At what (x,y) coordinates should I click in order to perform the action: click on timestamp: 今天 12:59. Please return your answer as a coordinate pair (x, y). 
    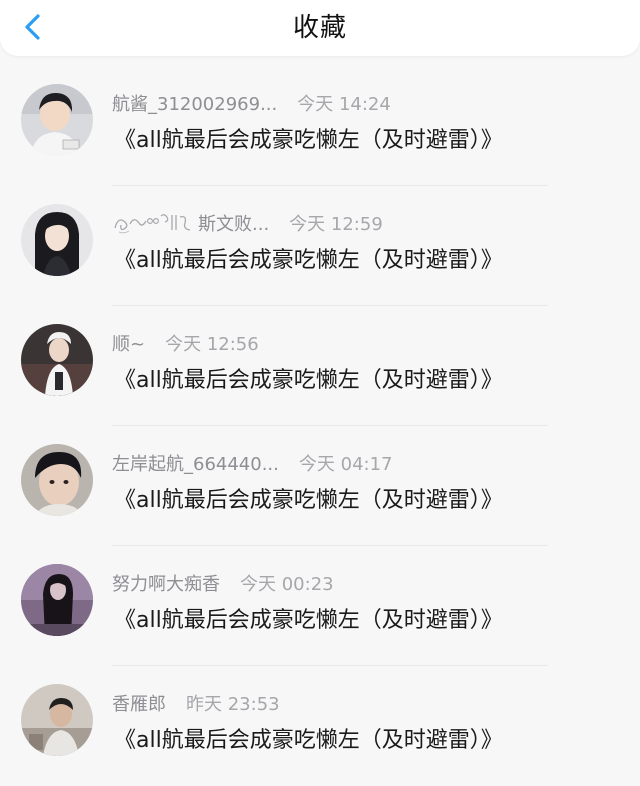
    Looking at the image, I should click on (336, 224).